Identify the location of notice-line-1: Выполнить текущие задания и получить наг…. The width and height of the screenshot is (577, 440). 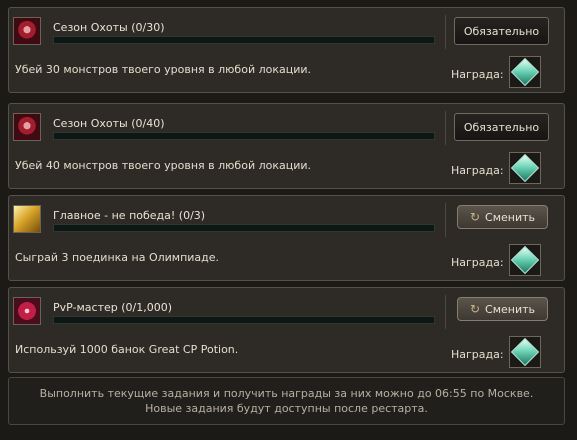
(286, 393).